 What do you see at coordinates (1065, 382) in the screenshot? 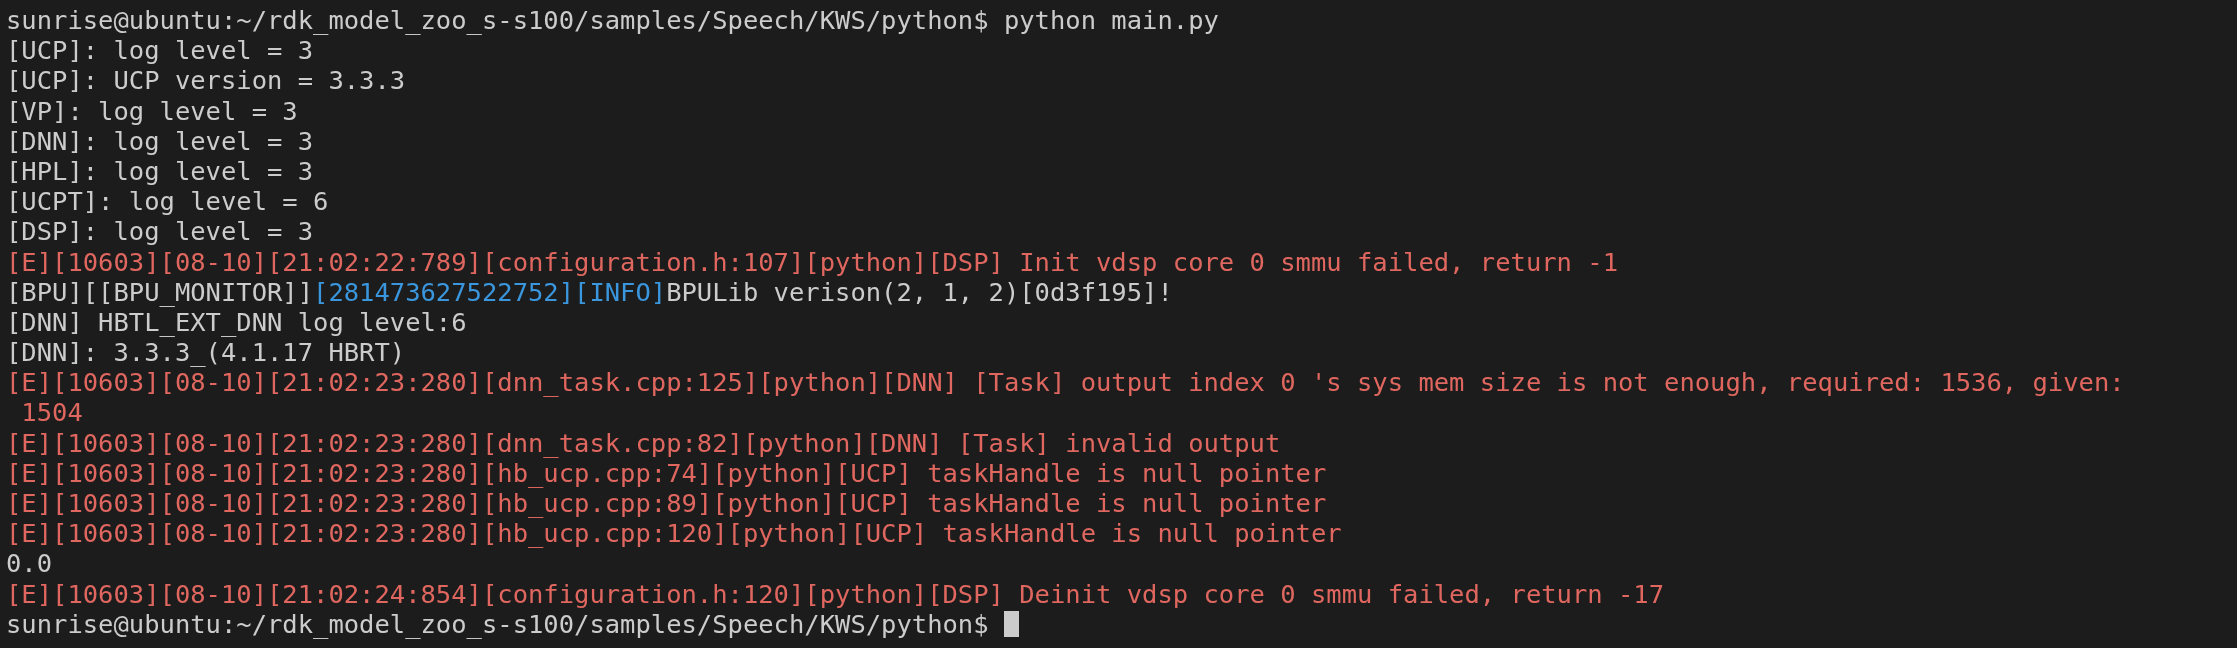
I see `terminal-line: [E][10603][08-10][21:02:23:280][dnn_task.cpp:125][python][DNN] [Task] output index 0 's sys mem size is not enough, required: 1536, given:` at bounding box center [1065, 382].